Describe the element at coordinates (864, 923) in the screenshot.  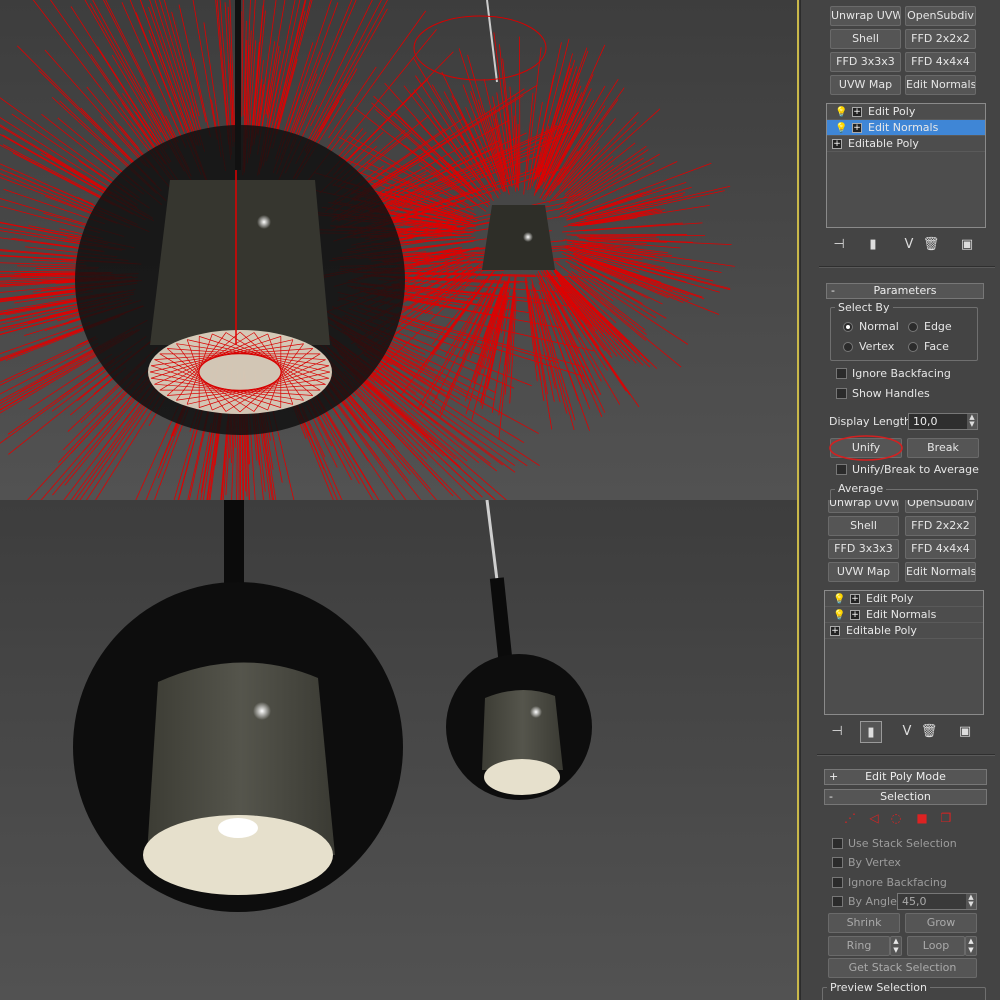
I see `shrink-button: Shrink` at that location.